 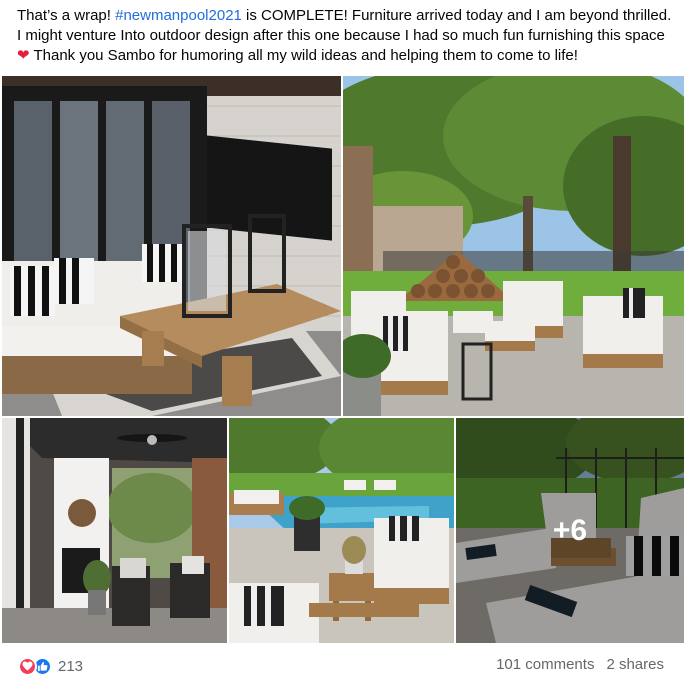 I want to click on reactions-summary: 213, so click(x=50, y=666).